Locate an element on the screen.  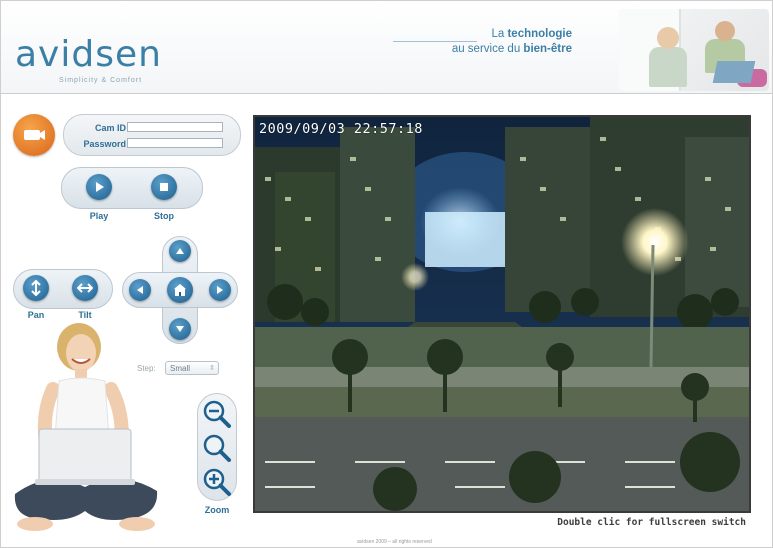
home-icon is located at coordinates (180, 290).